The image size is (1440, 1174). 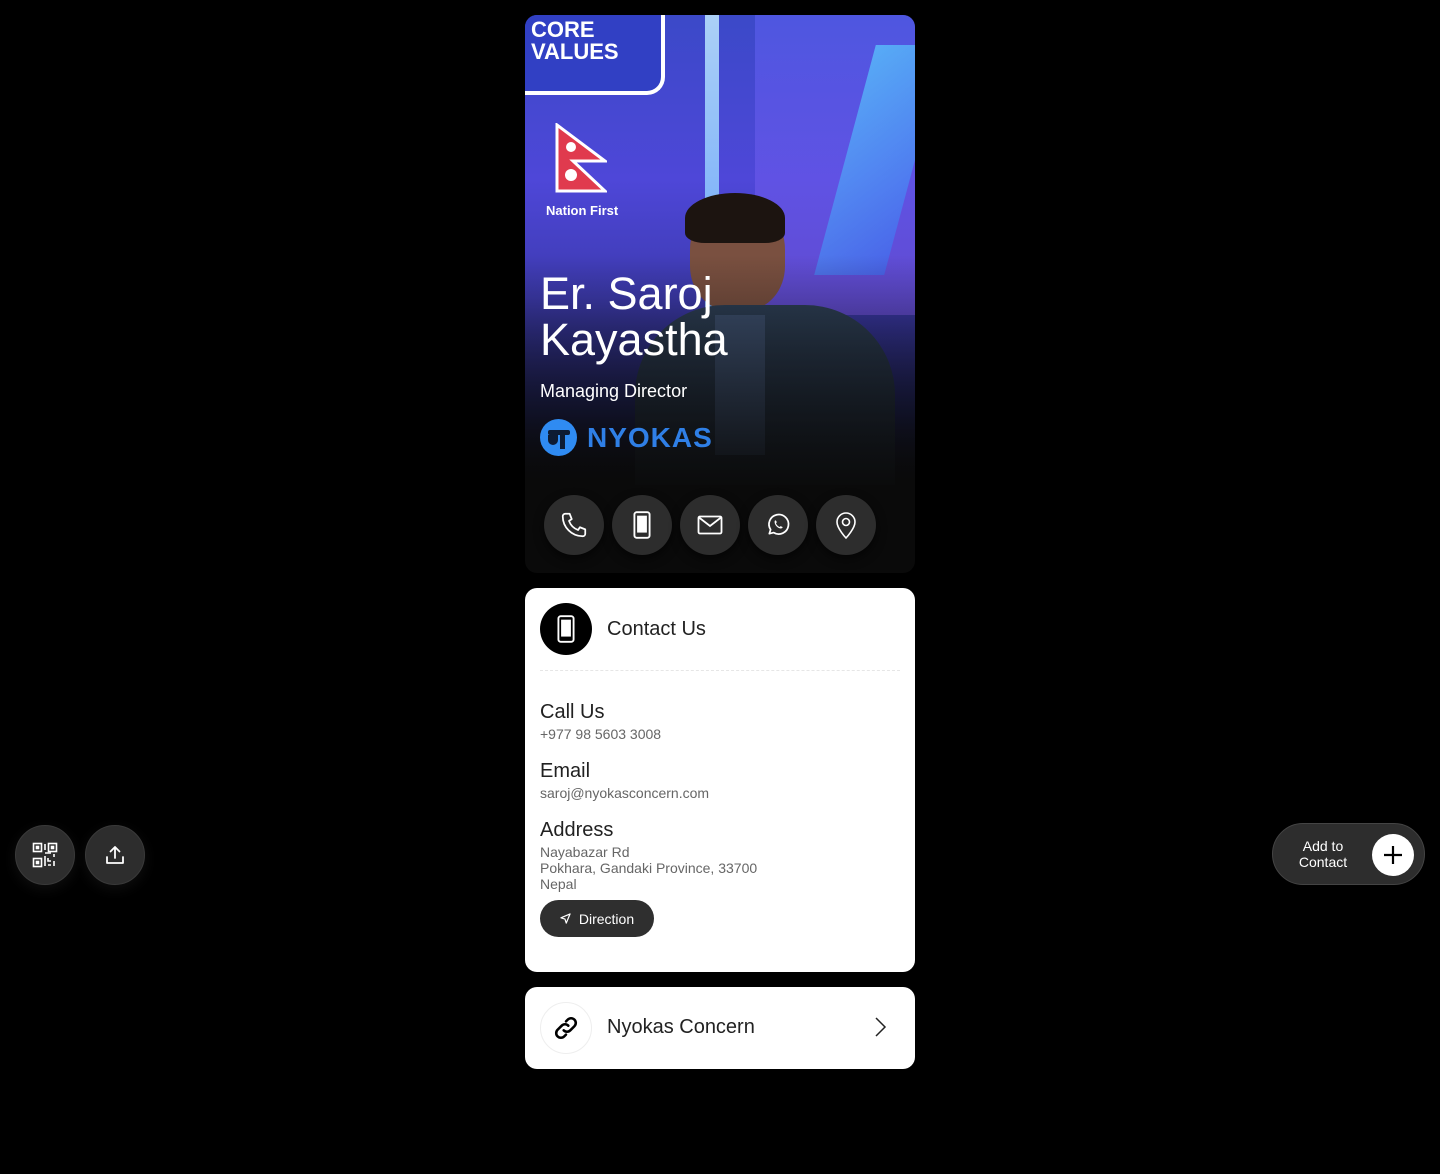 I want to click on photo-sign-text: CORE VALUES, so click(x=575, y=40).